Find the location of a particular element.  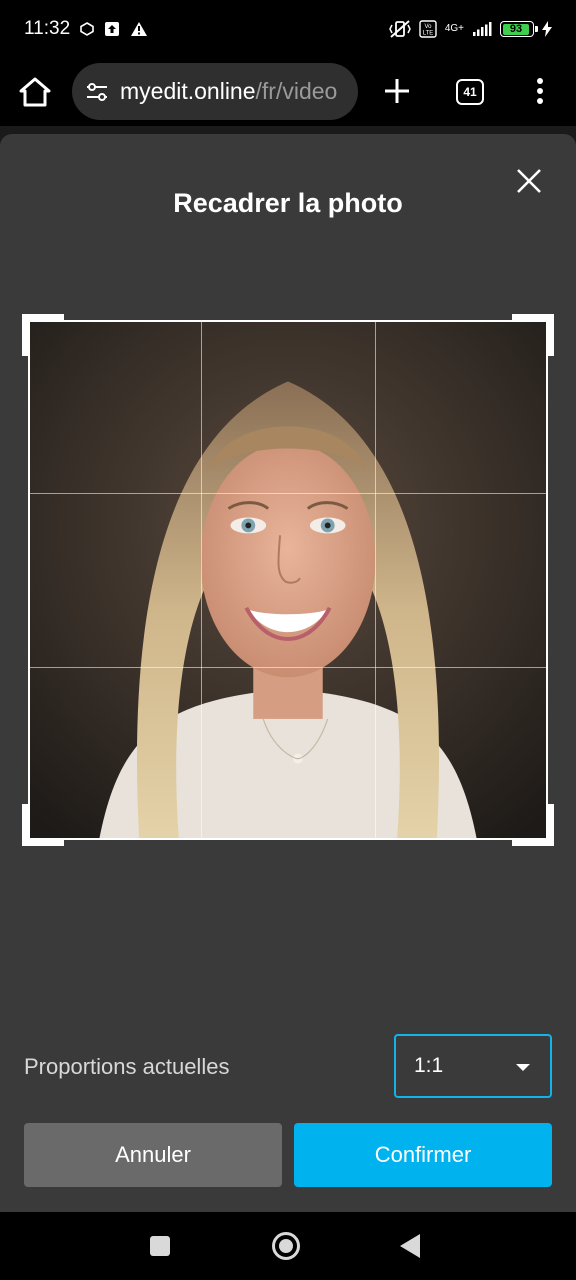

battery-level: 93 is located at coordinates (516, 29).